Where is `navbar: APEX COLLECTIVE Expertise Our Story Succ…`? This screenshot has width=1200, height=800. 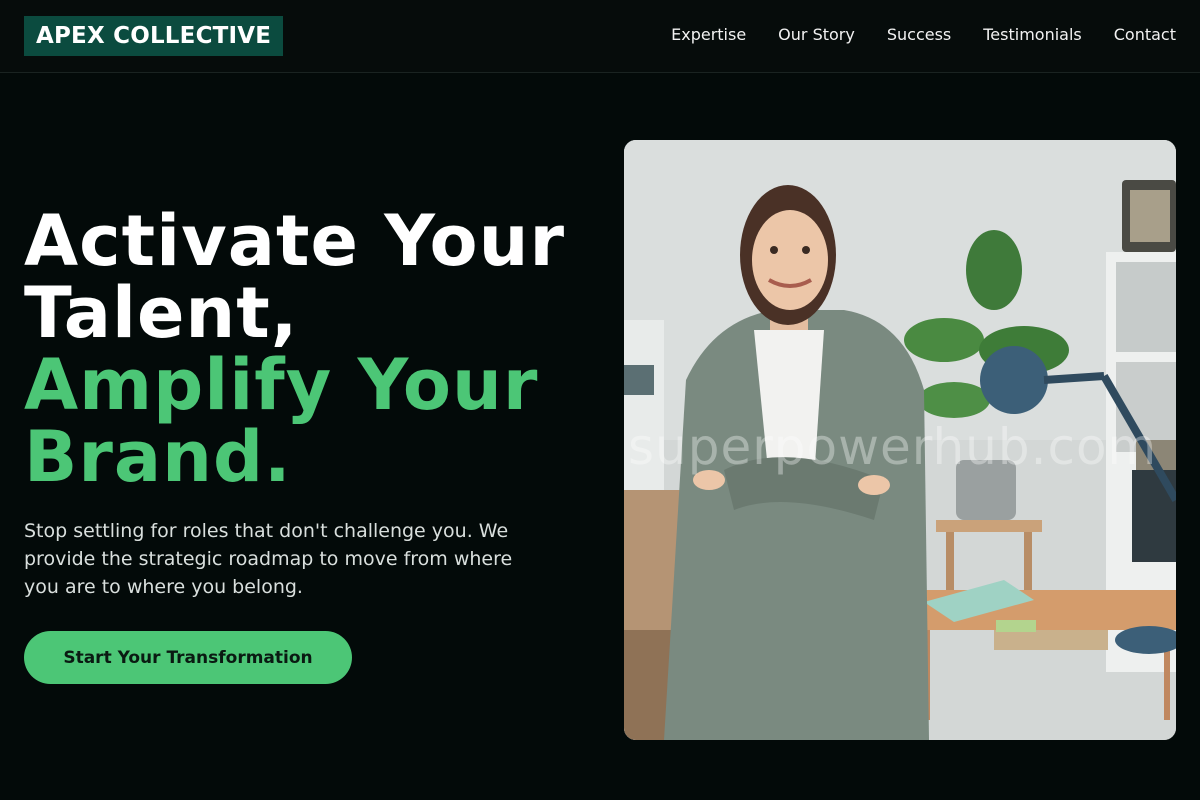
navbar: APEX COLLECTIVE Expertise Our Story Succ… is located at coordinates (600, 36).